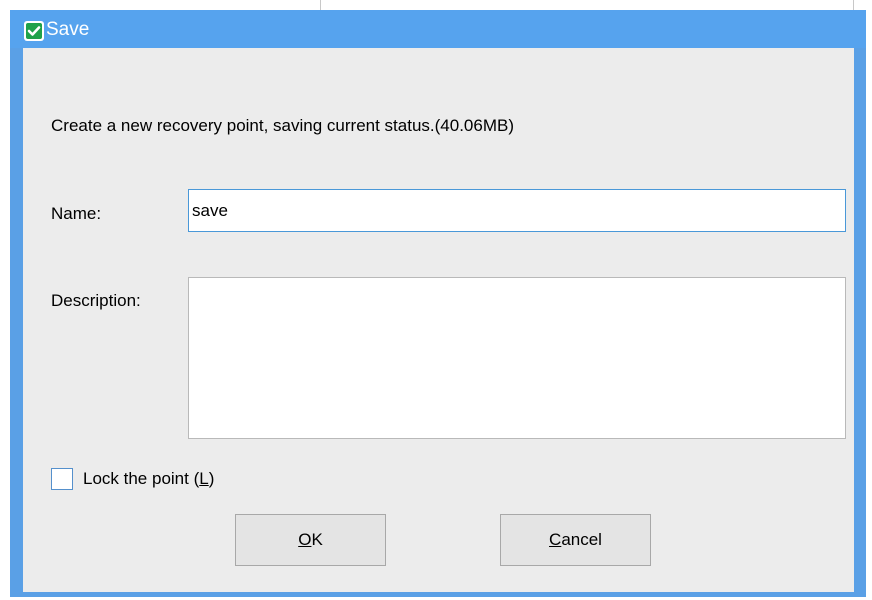  Describe the element at coordinates (62, 479) in the screenshot. I see `lock-point-checkbox` at that location.